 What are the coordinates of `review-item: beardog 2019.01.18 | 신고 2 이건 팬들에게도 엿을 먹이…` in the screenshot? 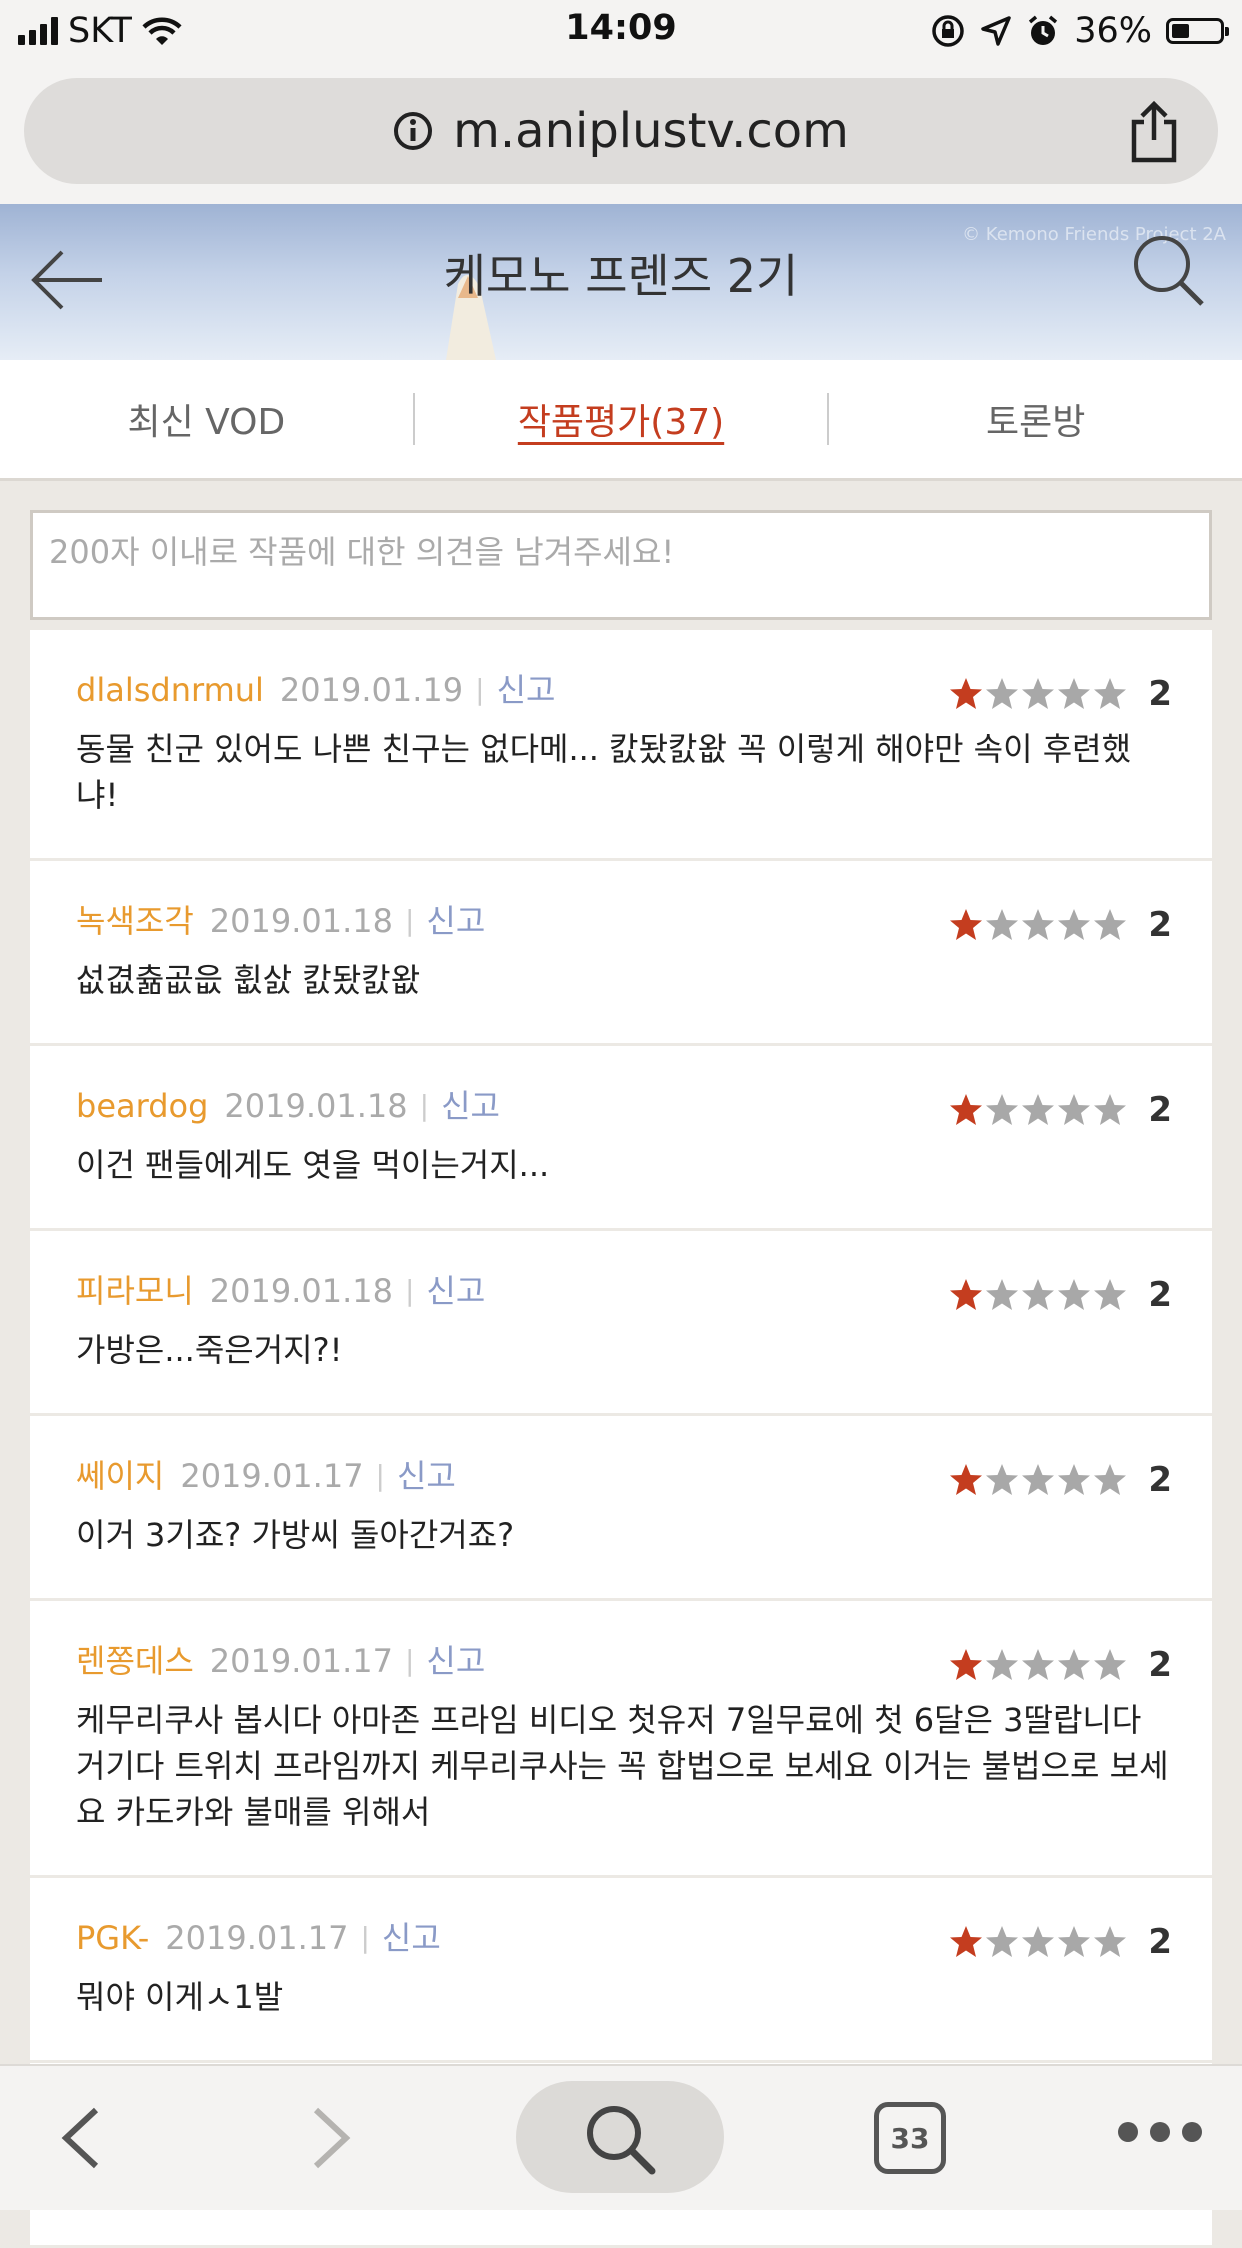 It's located at (621, 1138).